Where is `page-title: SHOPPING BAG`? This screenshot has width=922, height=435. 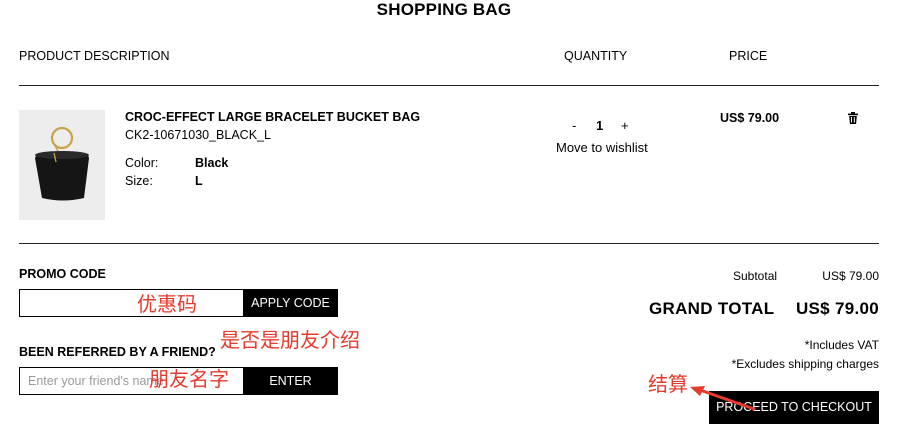 page-title: SHOPPING BAG is located at coordinates (444, 9).